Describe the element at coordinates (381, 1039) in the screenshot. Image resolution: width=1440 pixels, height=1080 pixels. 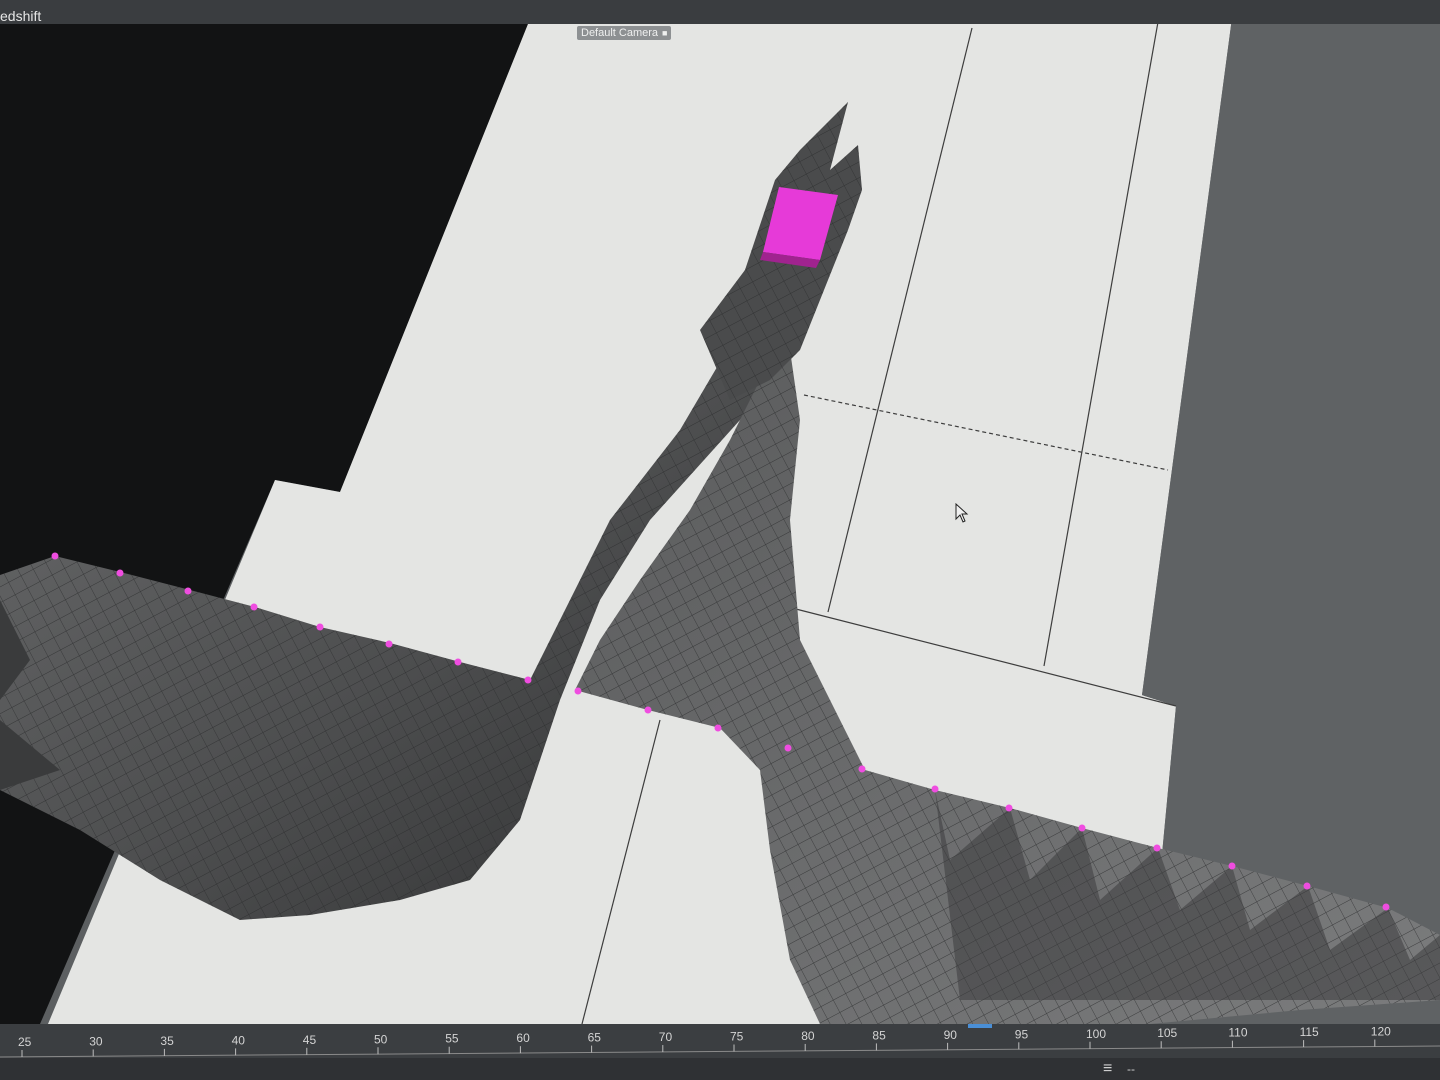
I see `timeline-tick-label: 50` at that location.